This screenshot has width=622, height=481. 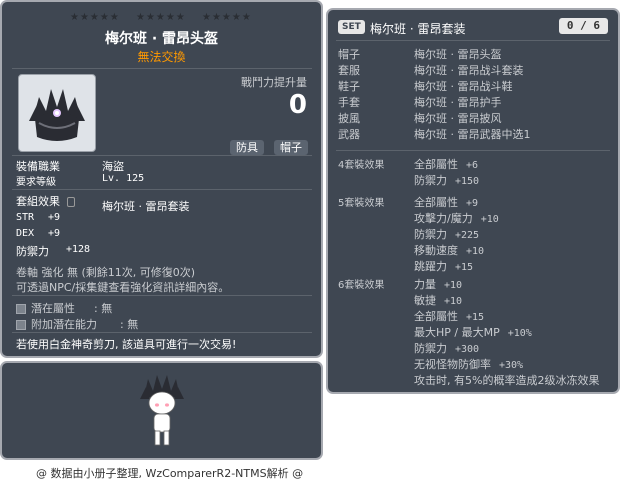 I want to click on star-group-1: ★★★★★, so click(x=95, y=17).